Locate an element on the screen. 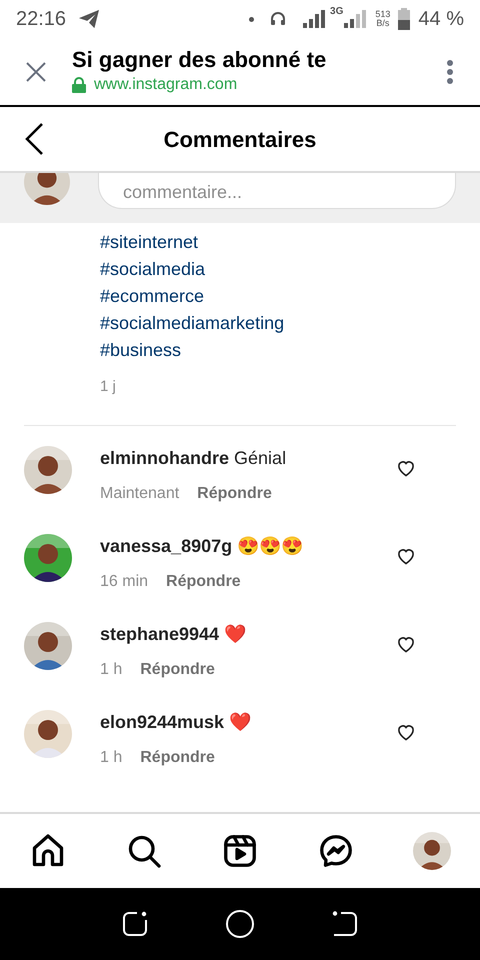 This screenshot has height=960, width=480. speed-unit: B/s is located at coordinates (383, 23).